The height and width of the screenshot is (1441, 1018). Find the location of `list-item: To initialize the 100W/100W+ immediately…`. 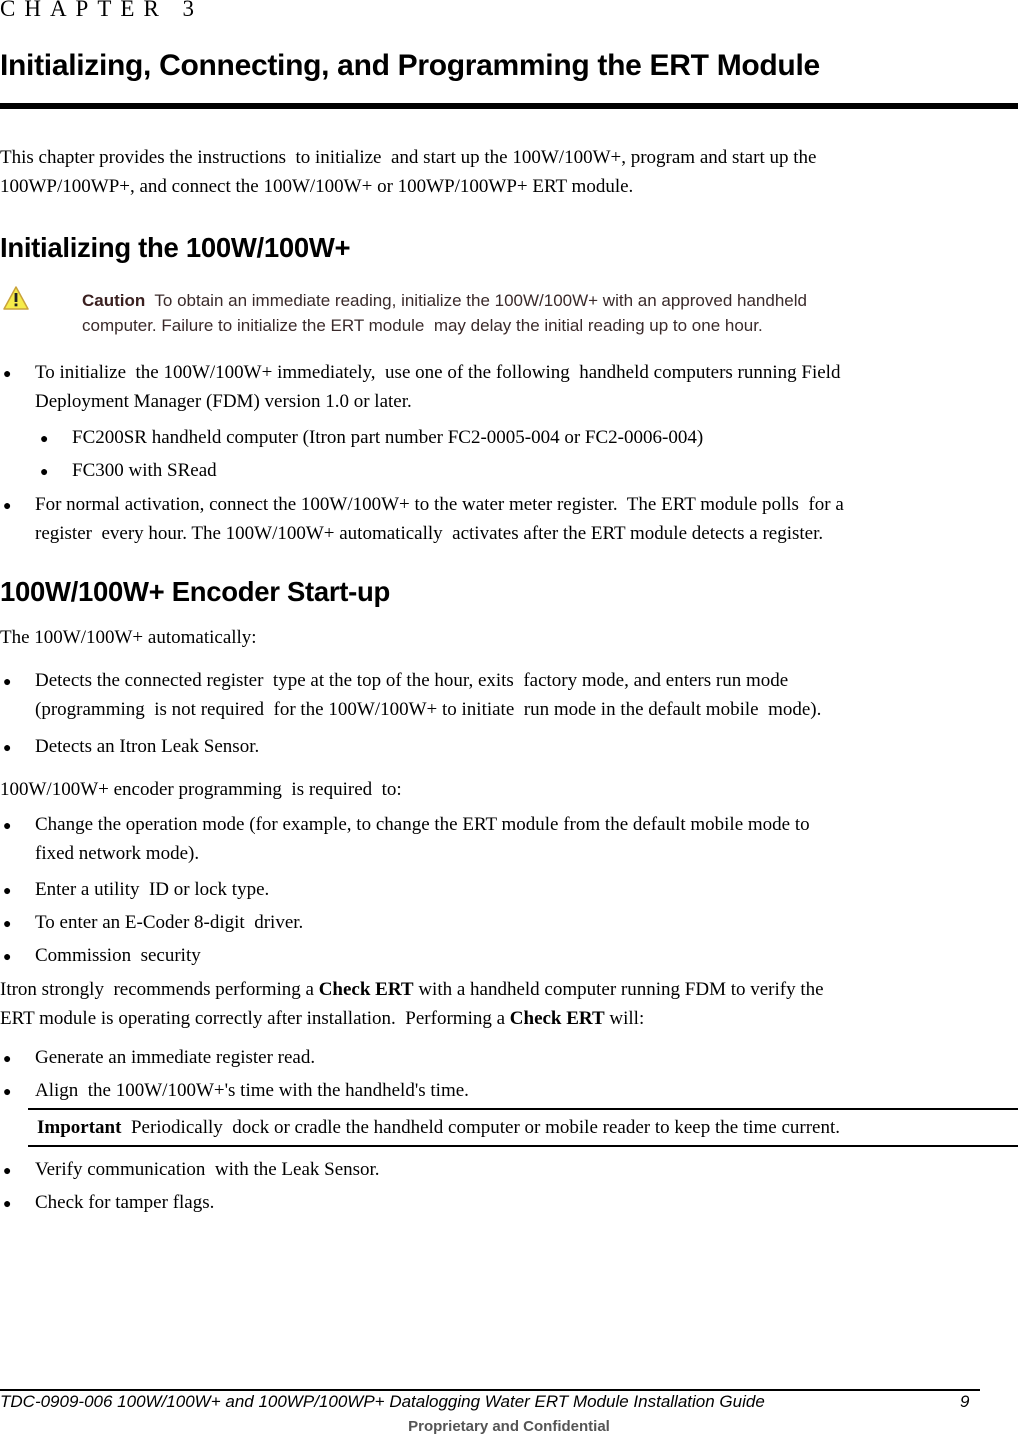

list-item: To initialize the 100W/100W+ immediately… is located at coordinates (437, 387).